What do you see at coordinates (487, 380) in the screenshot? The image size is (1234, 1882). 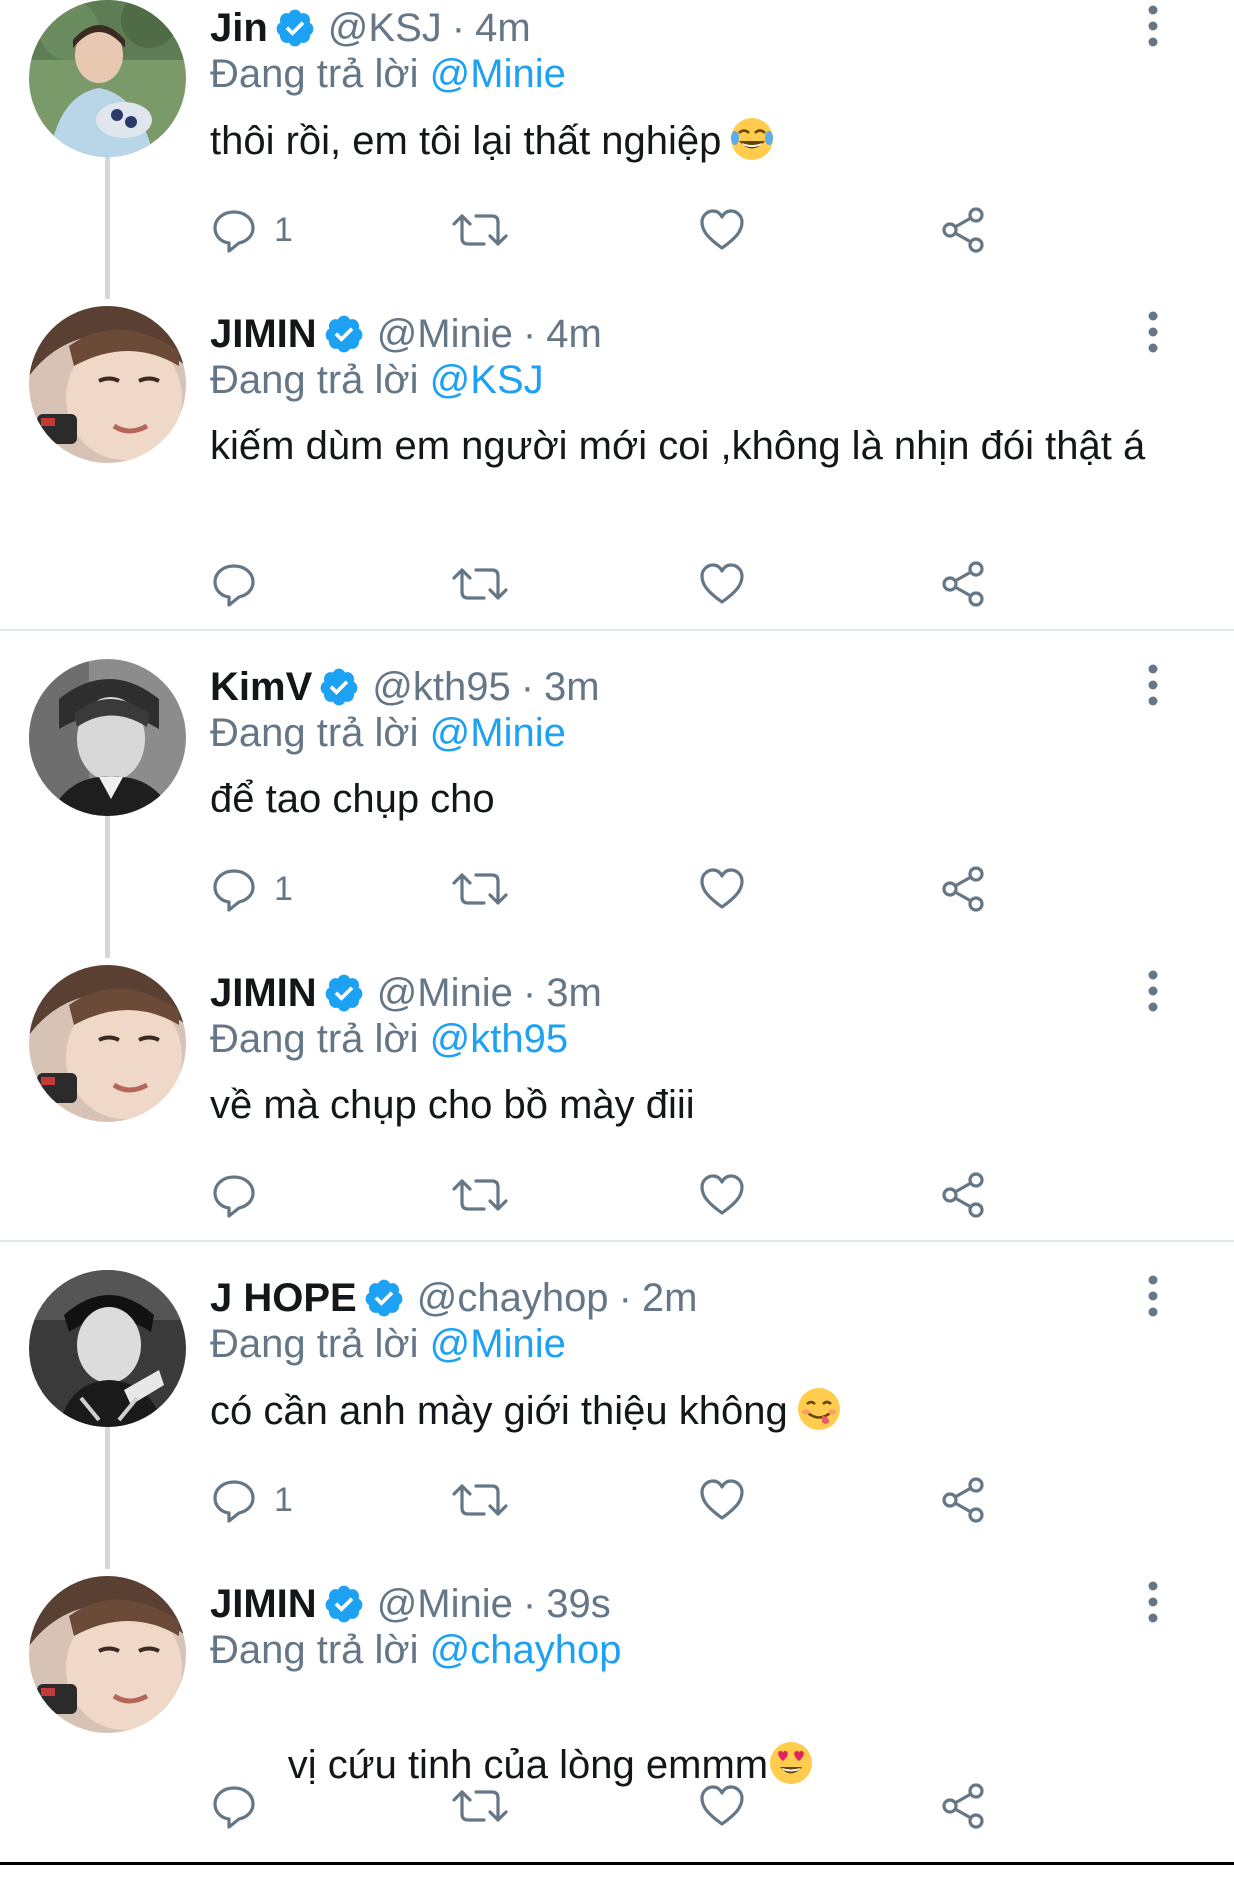 I see `mention-link: @KSJ` at bounding box center [487, 380].